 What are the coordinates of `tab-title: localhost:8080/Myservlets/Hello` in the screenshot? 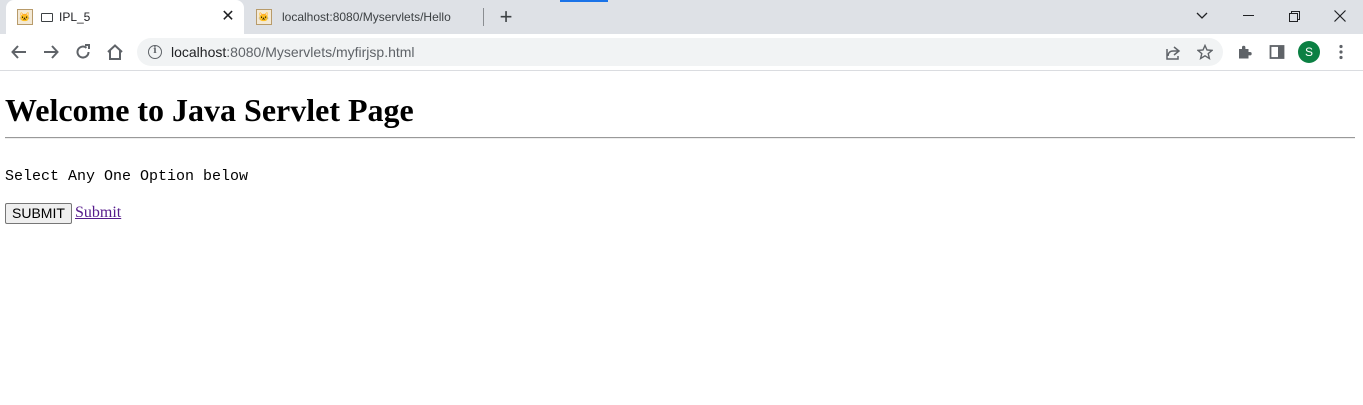 It's located at (366, 17).